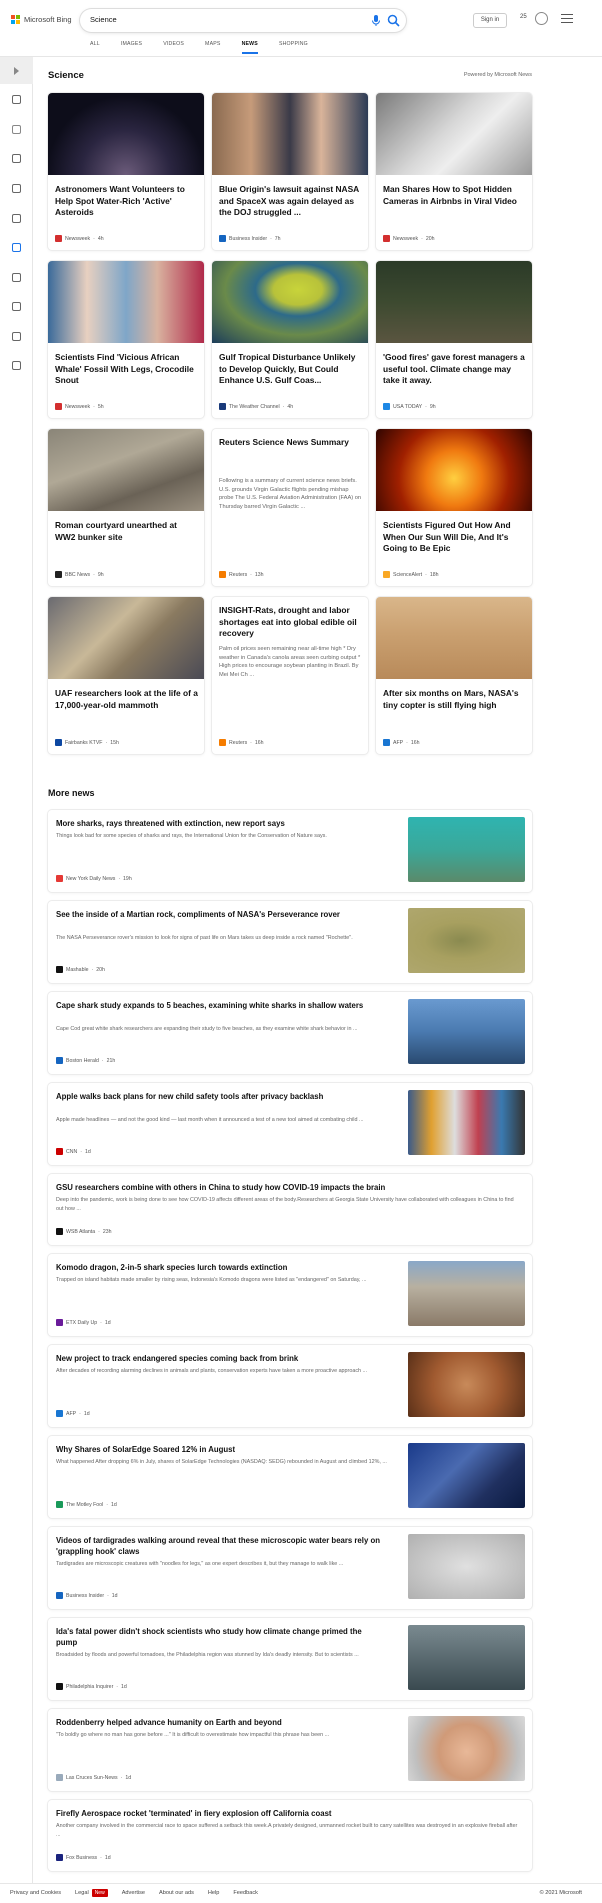 This screenshot has width=602, height=1903. I want to click on footer-link-advertise: Advertise, so click(133, 1893).